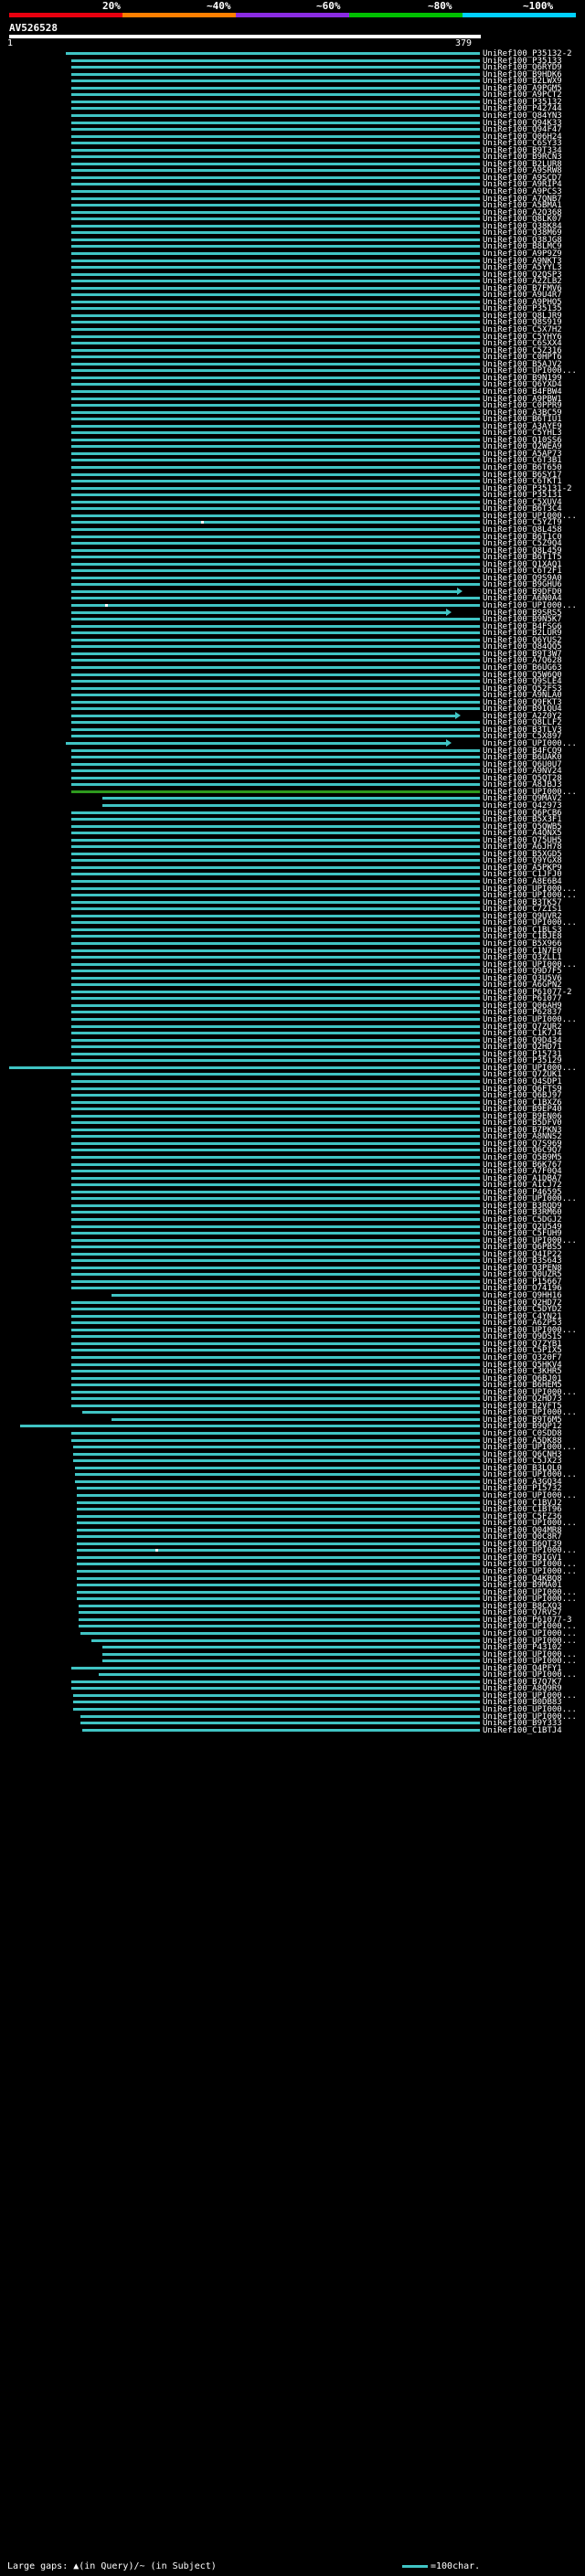  Describe the element at coordinates (522, 1730) in the screenshot. I see `hit-label: UniRef100_C1BTJ4` at that location.